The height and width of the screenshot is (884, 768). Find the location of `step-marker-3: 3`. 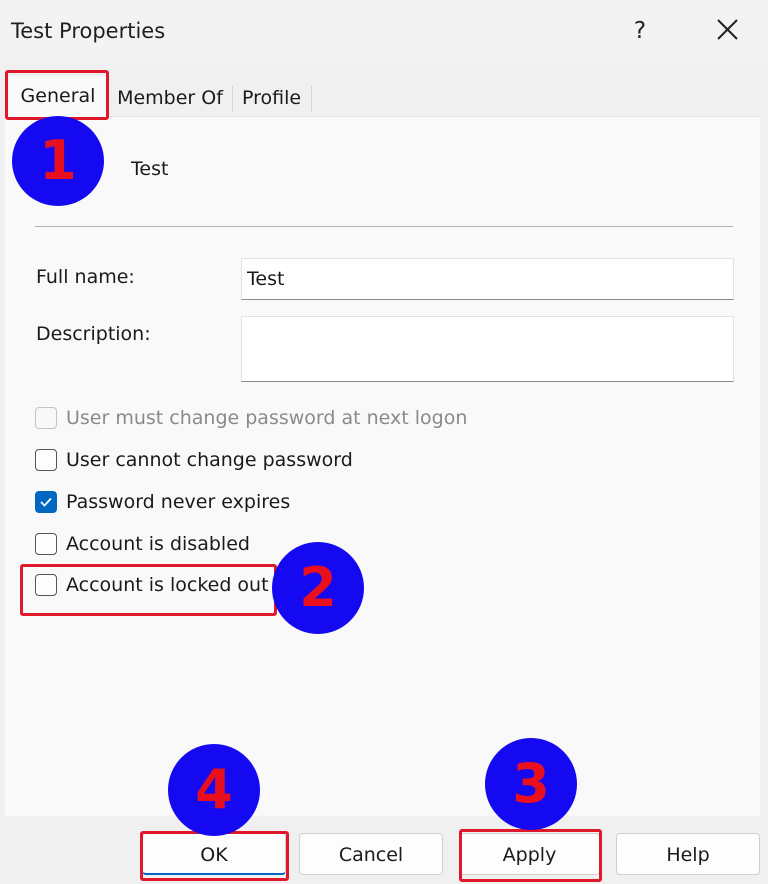

step-marker-3: 3 is located at coordinates (531, 784).